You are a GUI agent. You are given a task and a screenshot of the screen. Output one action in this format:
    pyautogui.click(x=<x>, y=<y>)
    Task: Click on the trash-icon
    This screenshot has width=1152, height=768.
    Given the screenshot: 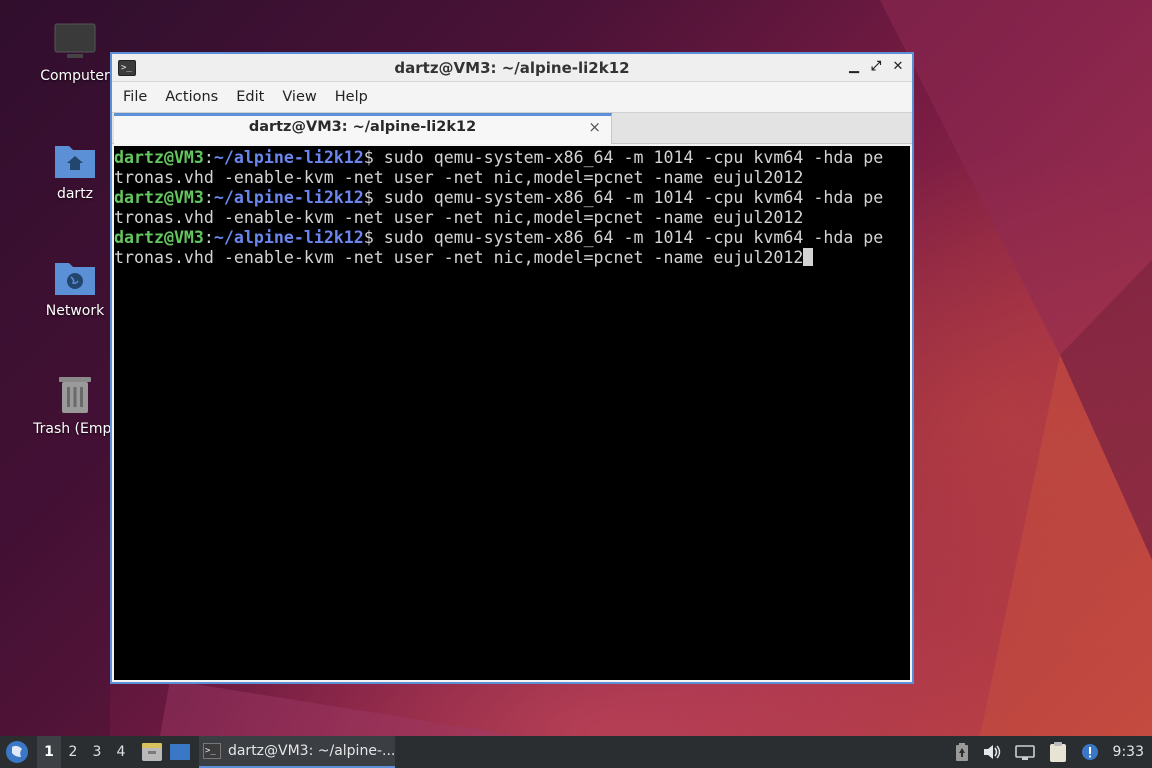 What is the action you would take?
    pyautogui.click(x=75, y=395)
    